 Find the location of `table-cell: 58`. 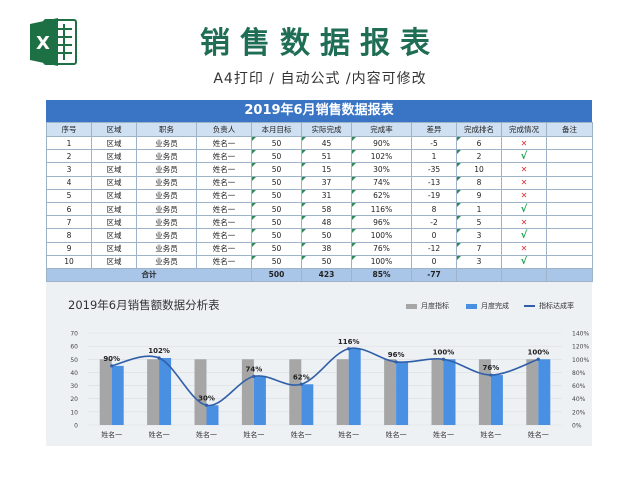

table-cell: 58 is located at coordinates (326, 209).